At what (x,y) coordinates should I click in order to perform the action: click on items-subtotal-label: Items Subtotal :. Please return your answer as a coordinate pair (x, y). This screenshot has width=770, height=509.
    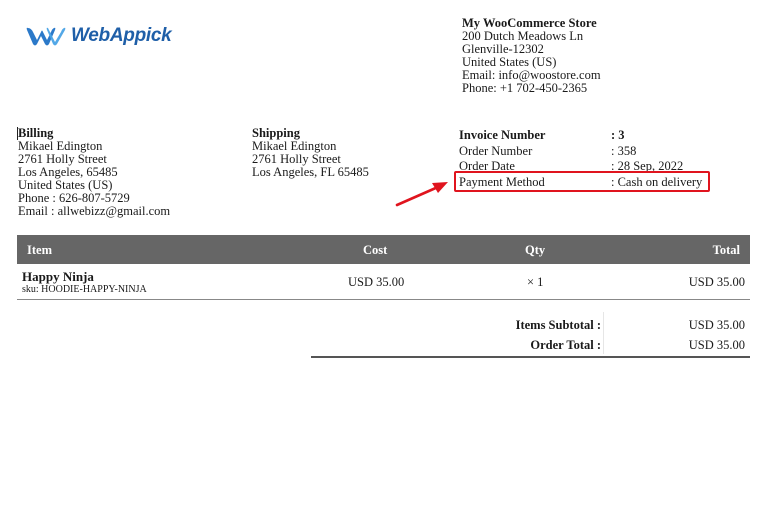
    Looking at the image, I should click on (558, 325).